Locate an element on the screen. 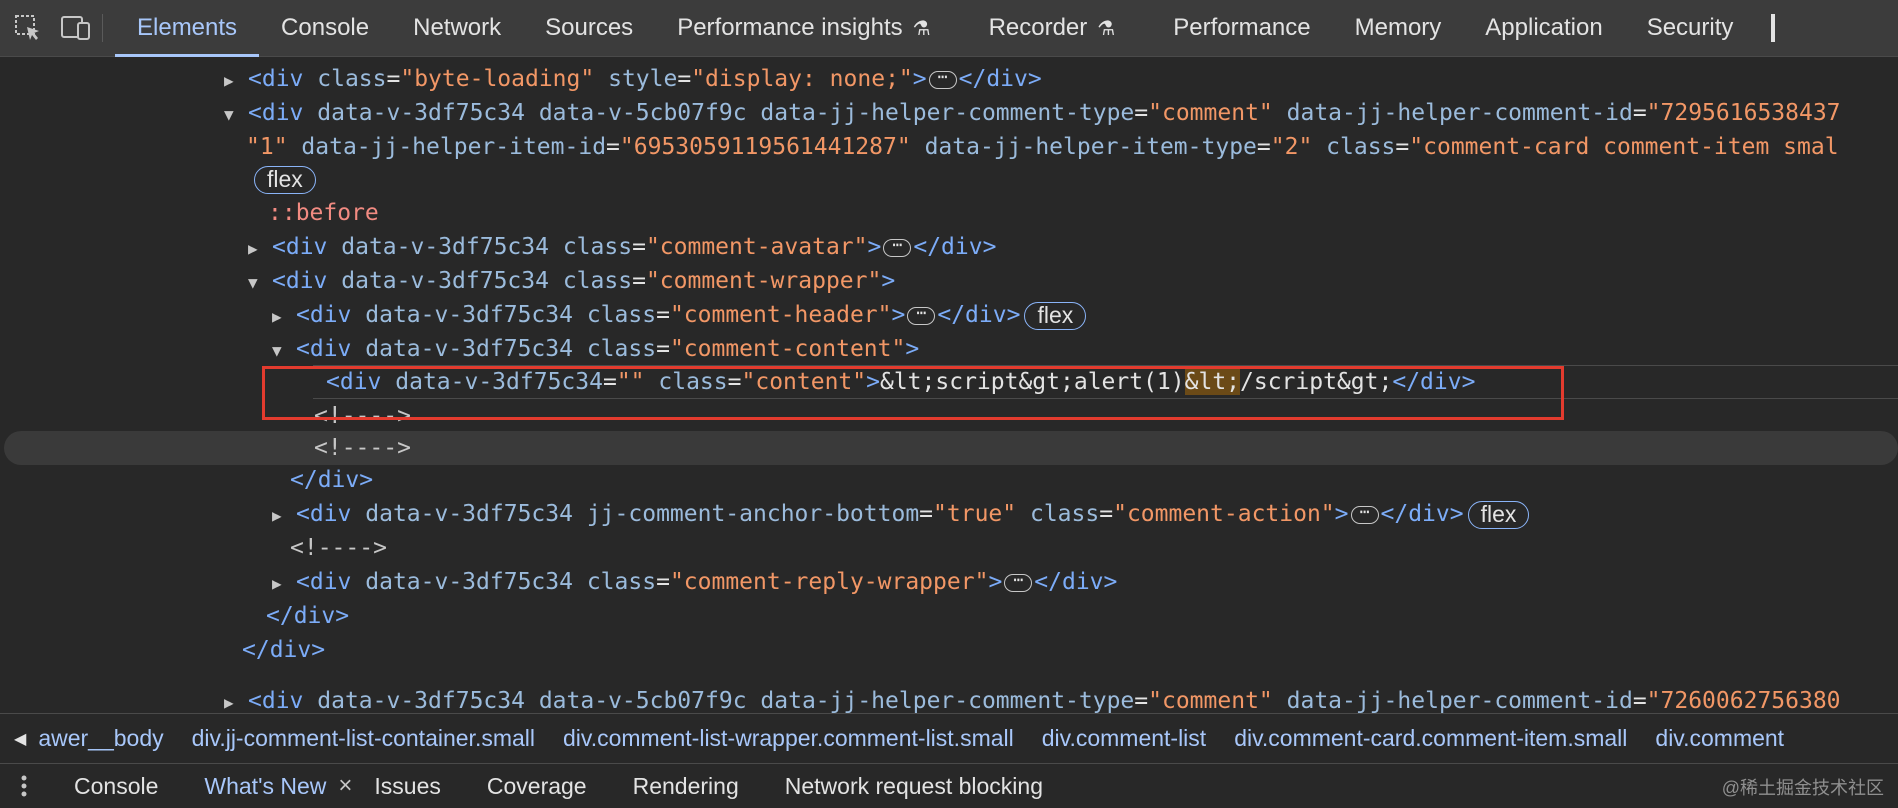 The width and height of the screenshot is (1898, 808). flex-row: flex is located at coordinates (949, 179).